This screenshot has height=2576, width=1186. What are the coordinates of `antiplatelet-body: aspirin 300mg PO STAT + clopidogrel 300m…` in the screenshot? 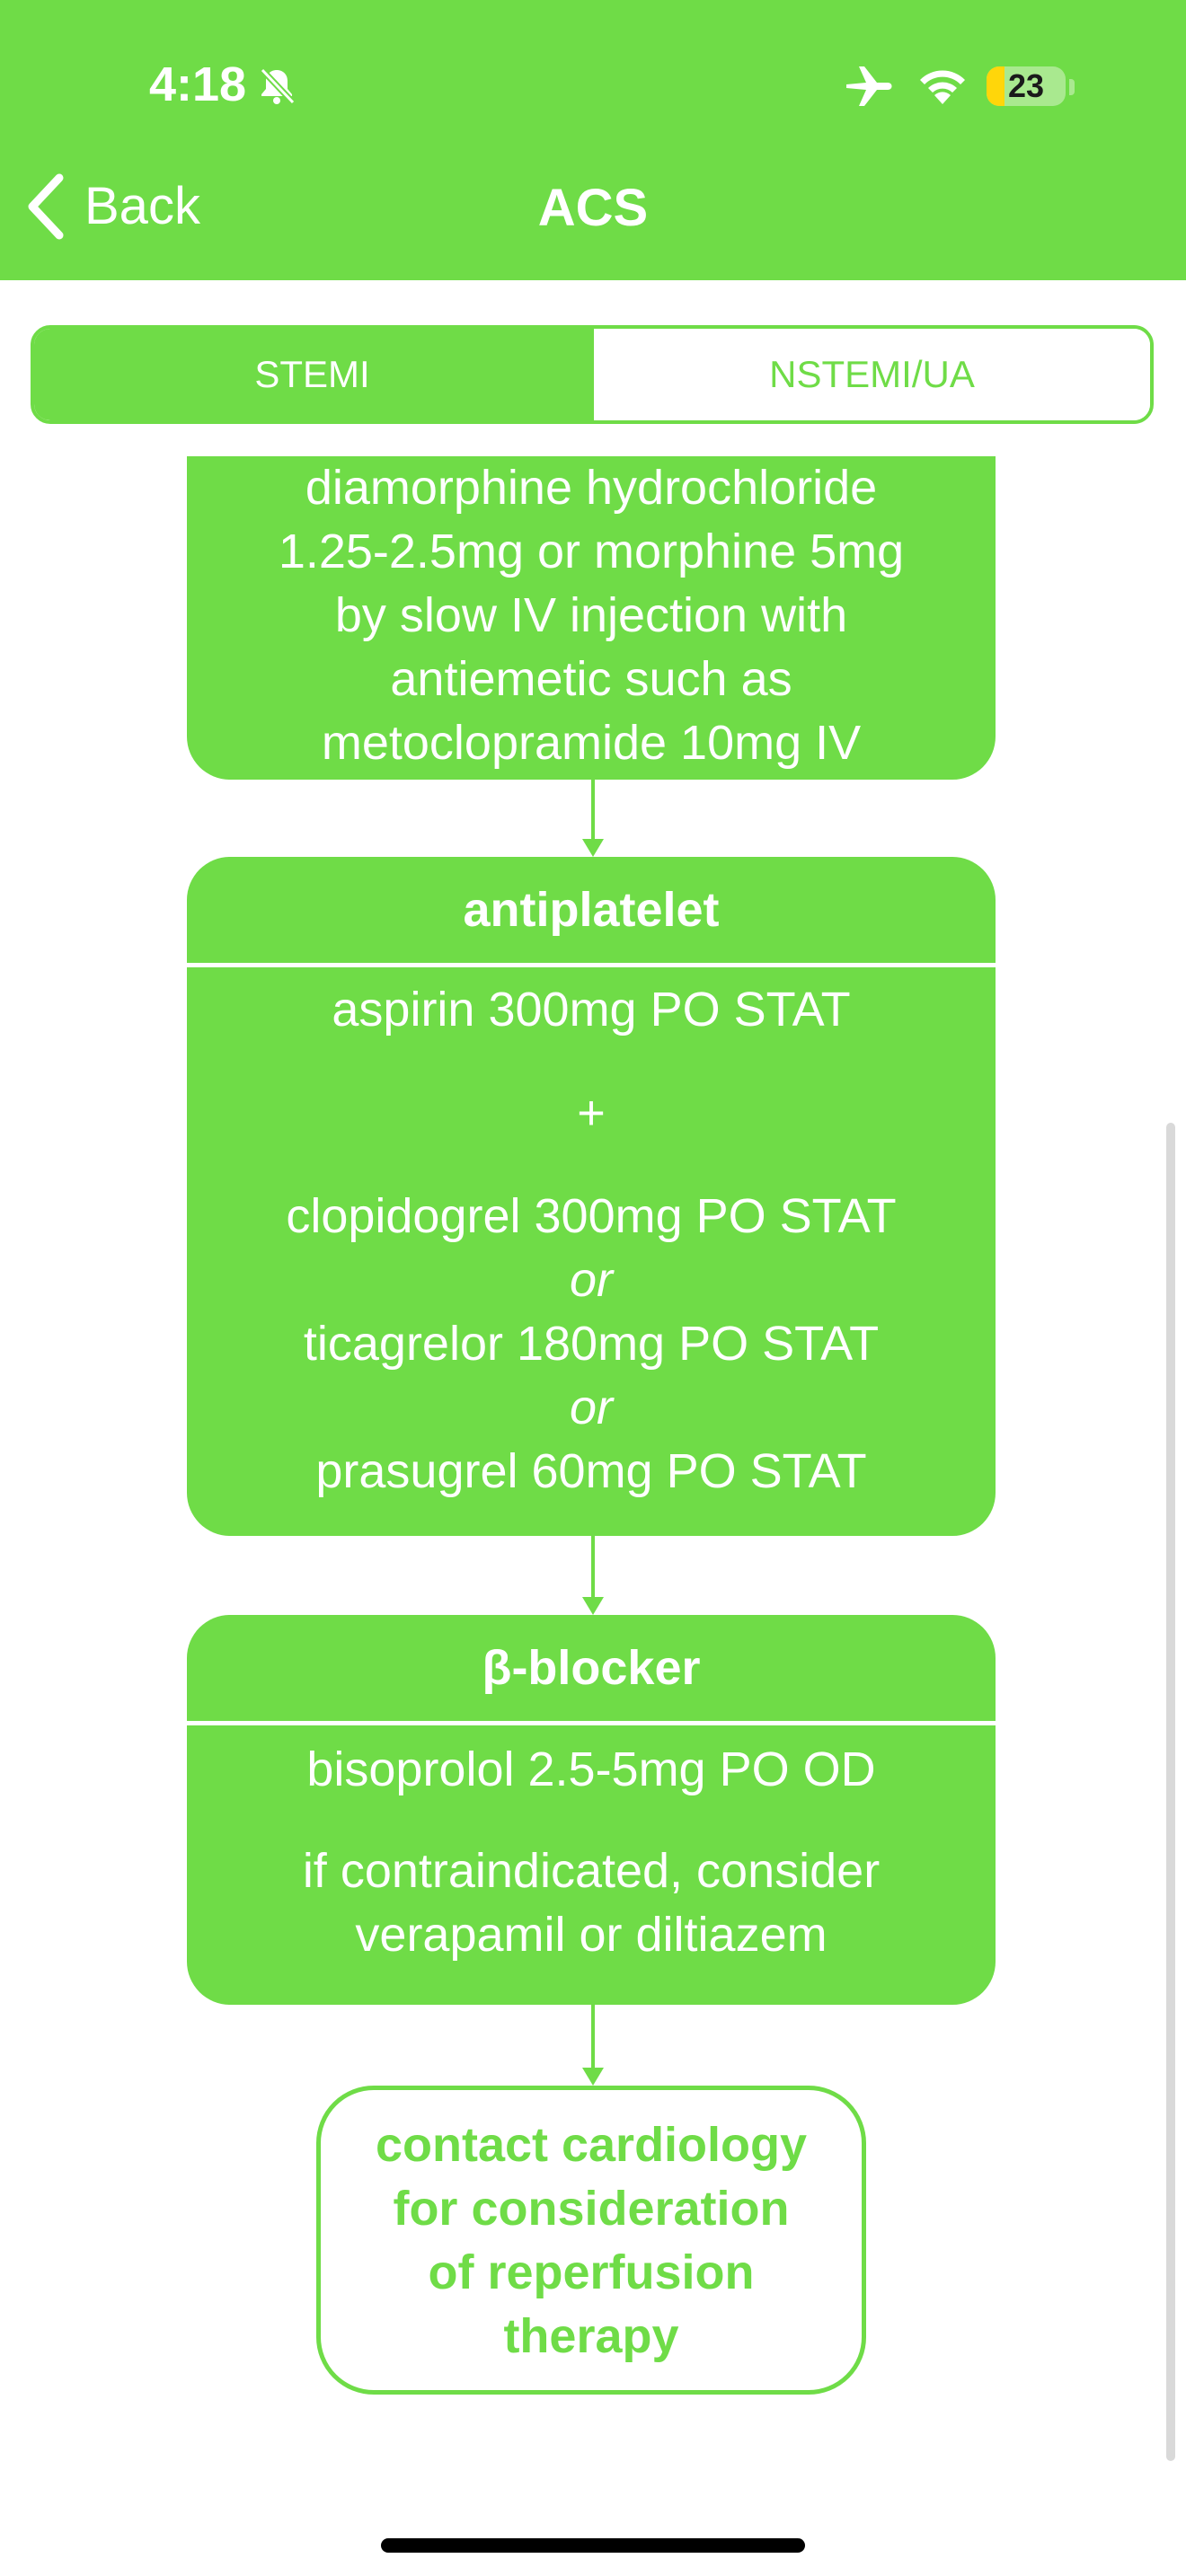 It's located at (591, 1235).